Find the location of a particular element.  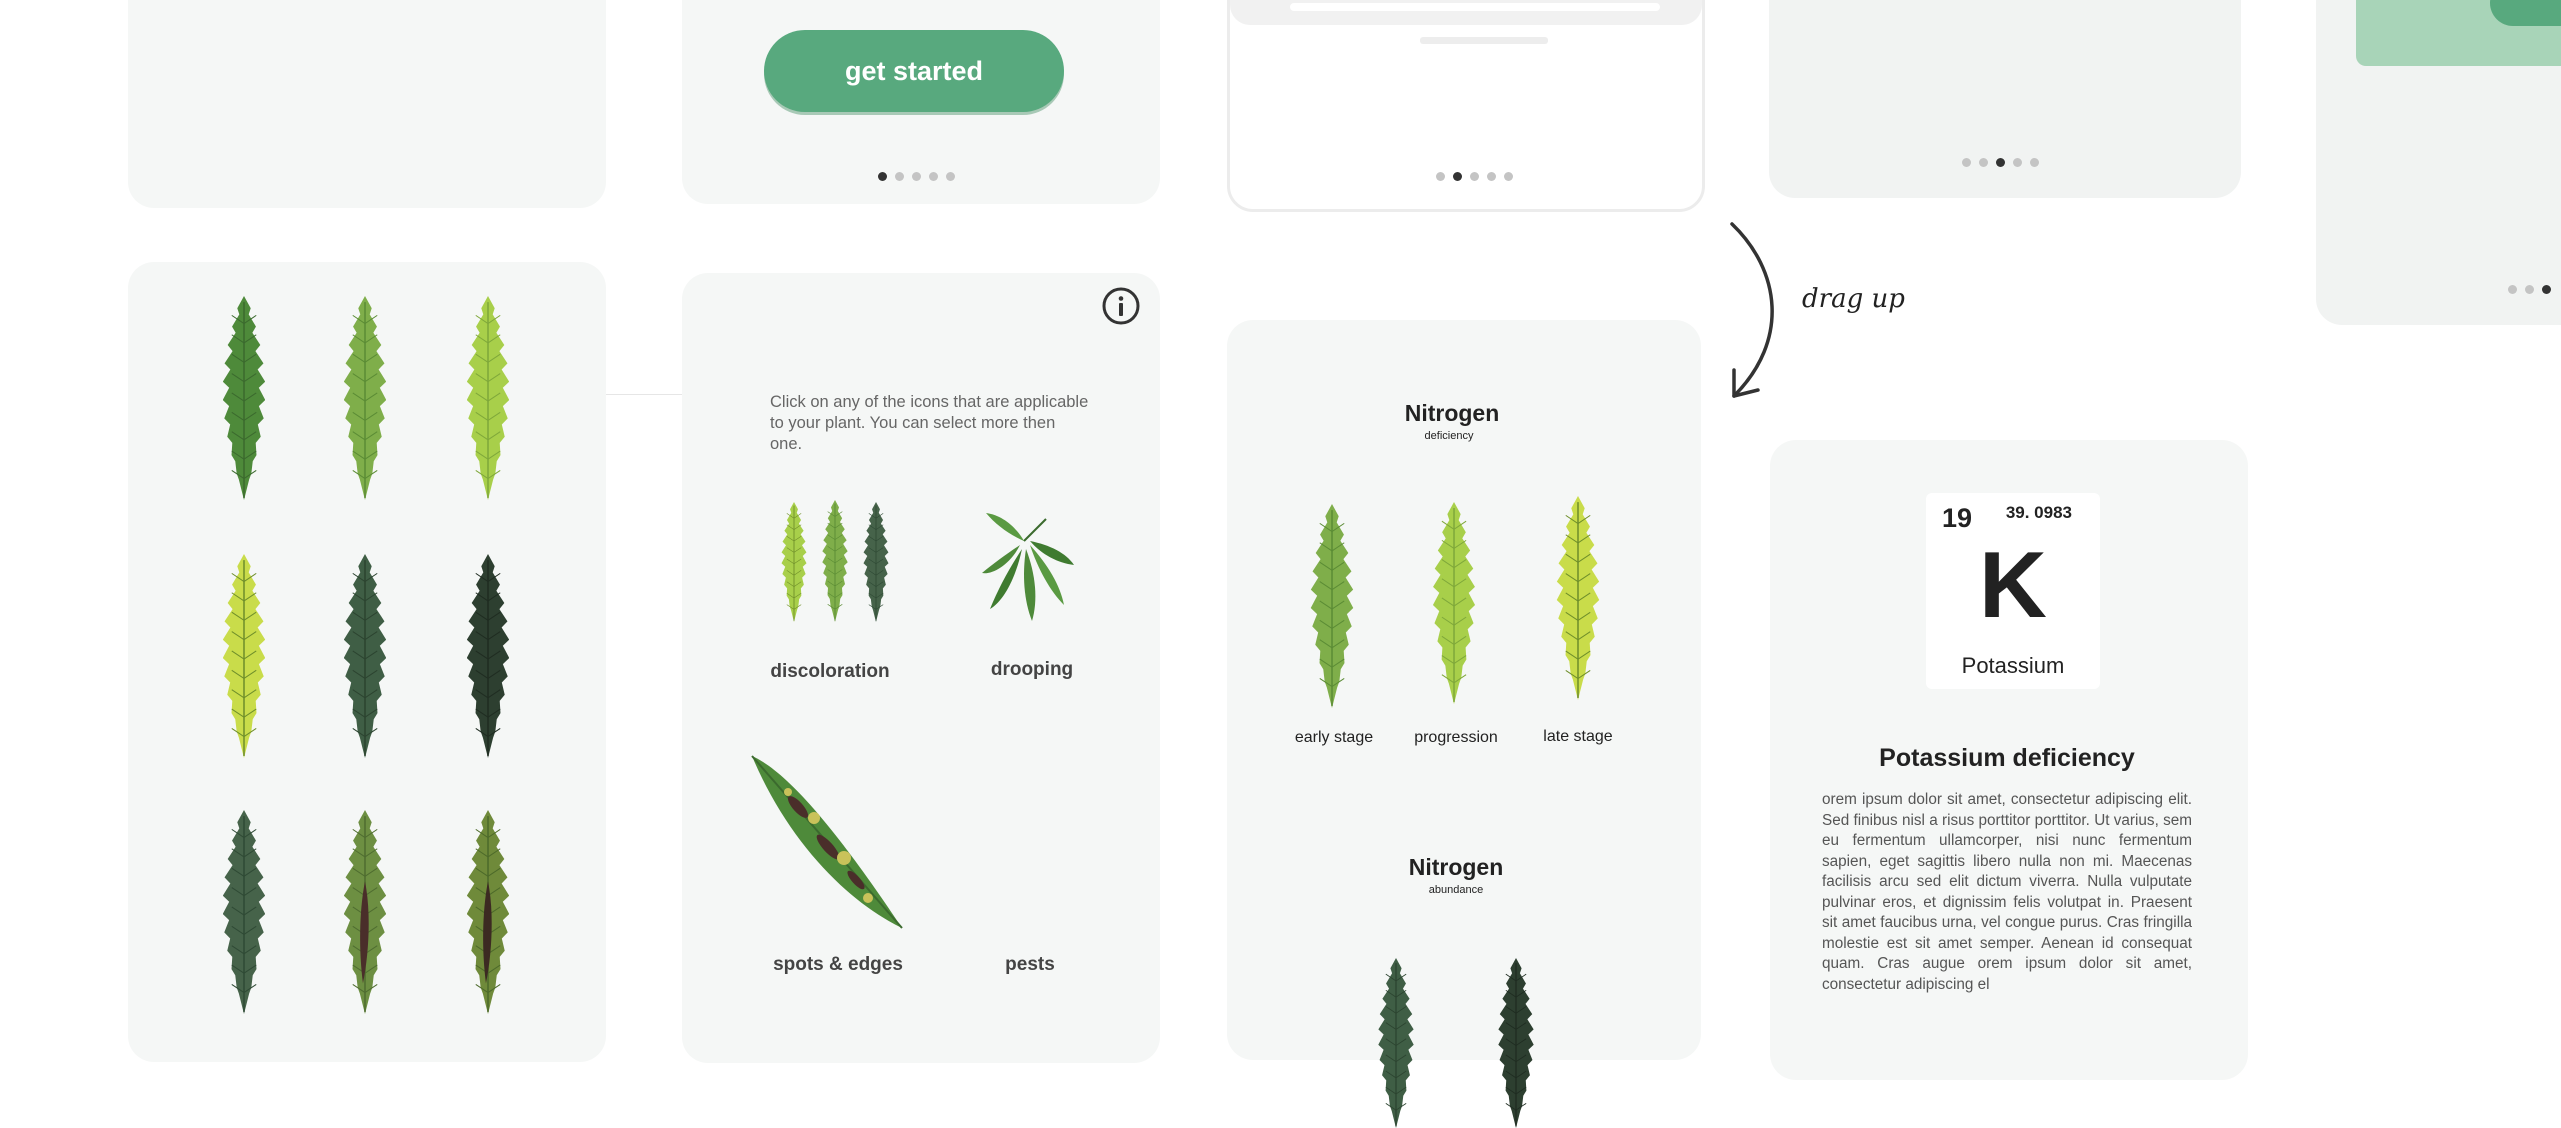

info-icon is located at coordinates (1121, 306).